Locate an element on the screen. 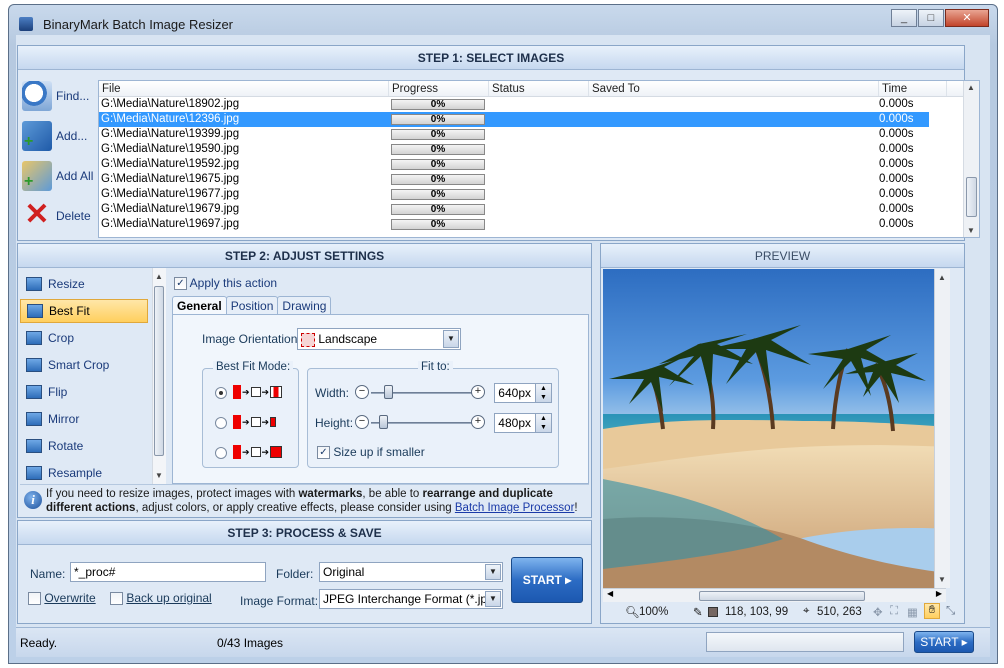 Image resolution: width=1004 pixels, height=668 pixels. tab-position: Position is located at coordinates (252, 305).